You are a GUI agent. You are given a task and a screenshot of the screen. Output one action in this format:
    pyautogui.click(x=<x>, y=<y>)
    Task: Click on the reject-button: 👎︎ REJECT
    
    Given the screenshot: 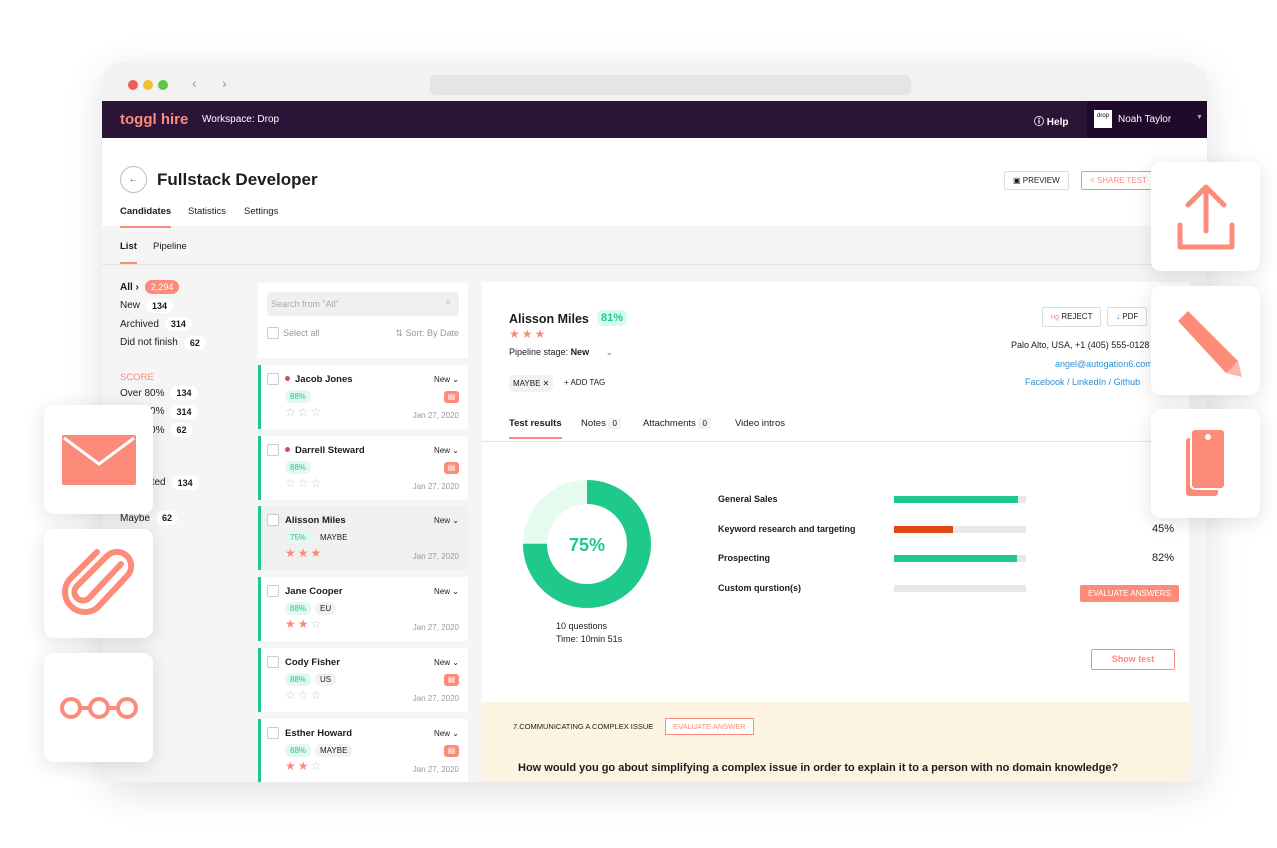 What is the action you would take?
    pyautogui.click(x=1072, y=317)
    